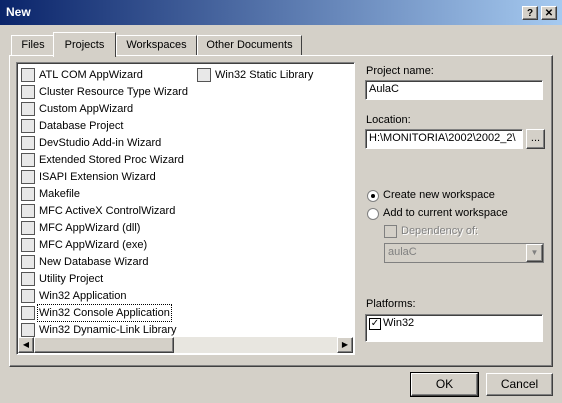 This screenshot has height=403, width=562. Describe the element at coordinates (156, 45) in the screenshot. I see `tab-workspaces: Workspaces` at that location.